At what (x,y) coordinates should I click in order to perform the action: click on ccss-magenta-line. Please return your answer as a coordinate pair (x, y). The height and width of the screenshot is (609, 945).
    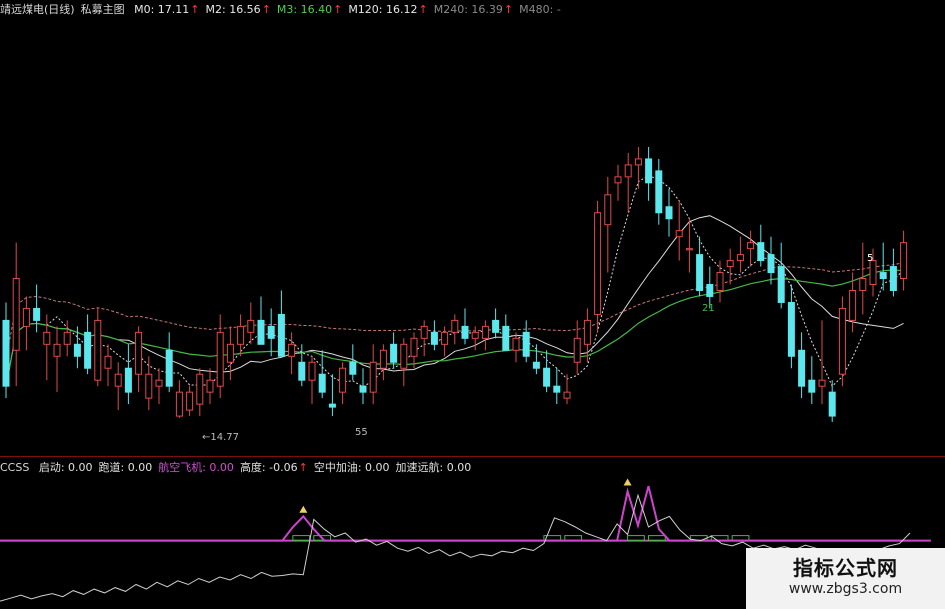
    Looking at the image, I should click on (465, 513).